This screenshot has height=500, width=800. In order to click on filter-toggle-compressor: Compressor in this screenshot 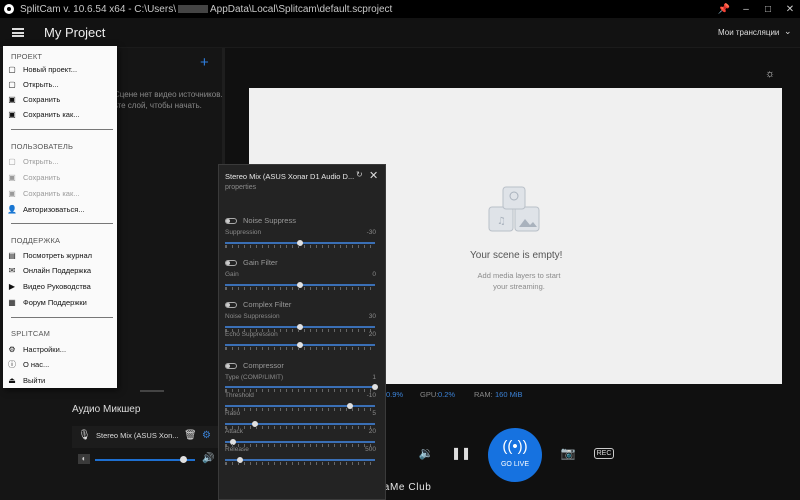, I will do `click(254, 365)`.